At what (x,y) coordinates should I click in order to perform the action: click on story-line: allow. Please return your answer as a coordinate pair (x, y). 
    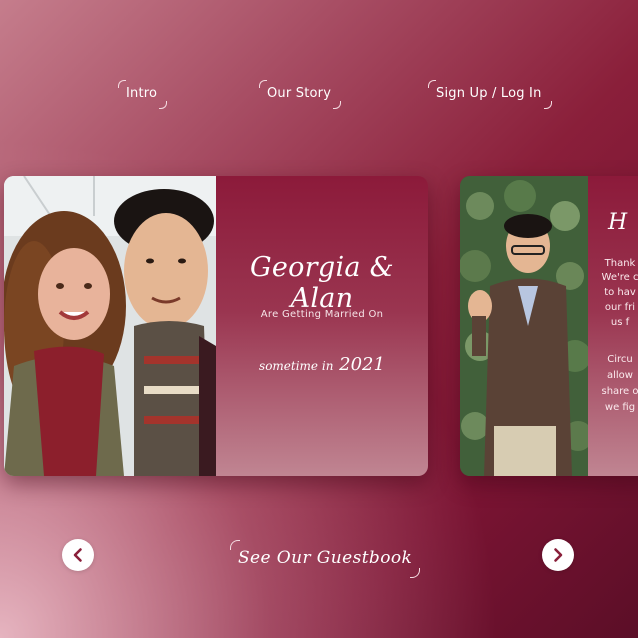
    Looking at the image, I should click on (620, 375).